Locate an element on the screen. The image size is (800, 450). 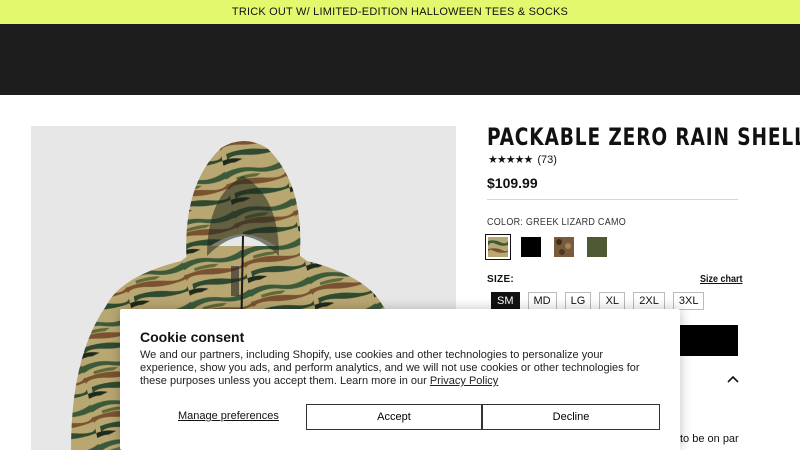
product-title: PACKABLE ZERO RAIN SHELL is located at coordinates (643, 137).